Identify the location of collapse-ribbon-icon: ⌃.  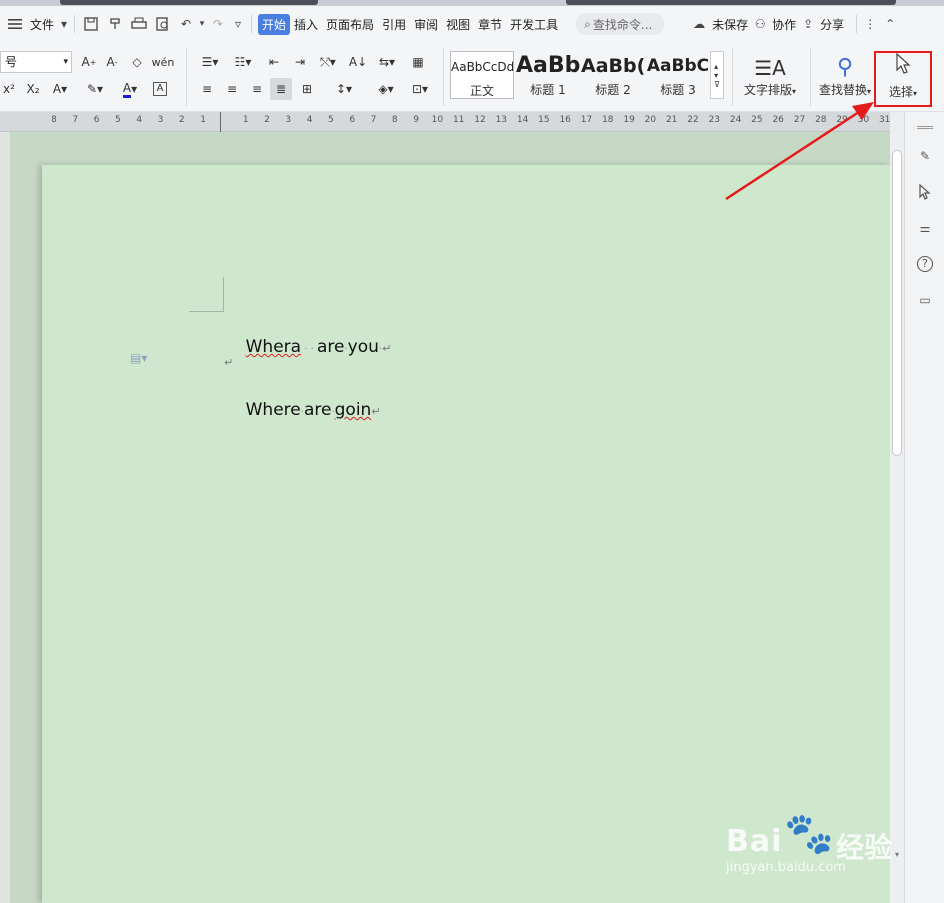
(890, 24).